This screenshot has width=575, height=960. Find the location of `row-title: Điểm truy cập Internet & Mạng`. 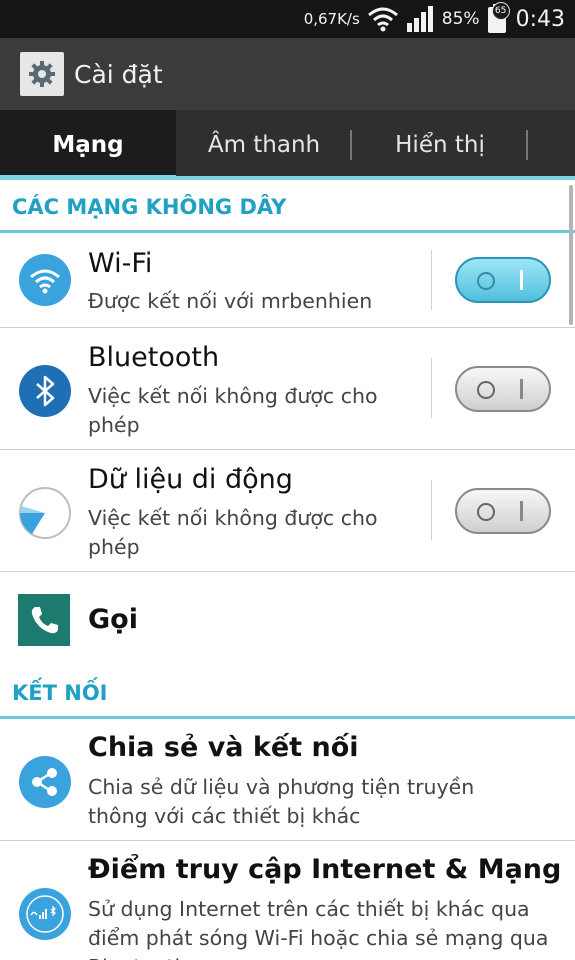

row-title: Điểm truy cập Internet & Mạng is located at coordinates (325, 869).